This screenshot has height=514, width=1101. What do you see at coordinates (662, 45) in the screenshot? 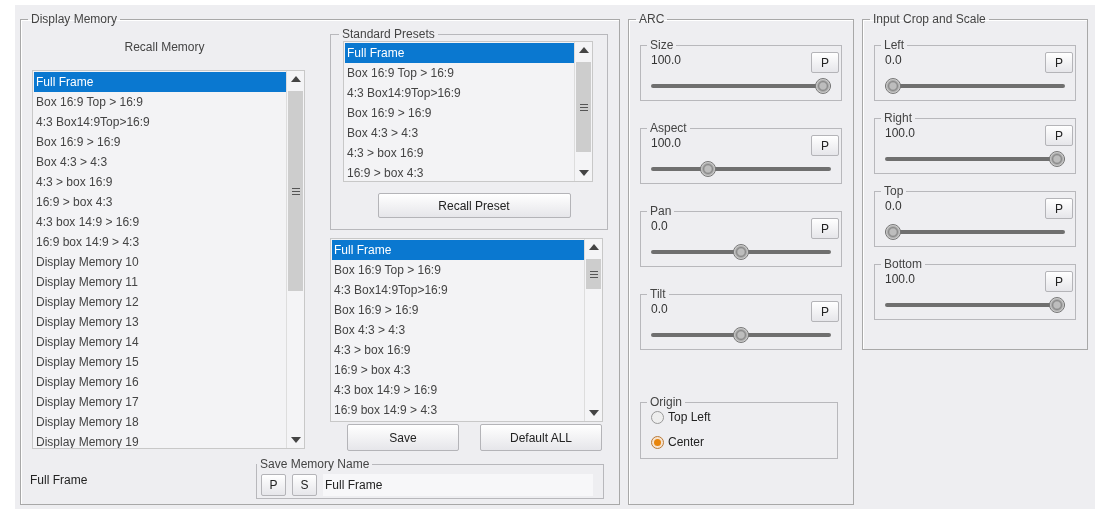
I see `group-title: Size` at bounding box center [662, 45].